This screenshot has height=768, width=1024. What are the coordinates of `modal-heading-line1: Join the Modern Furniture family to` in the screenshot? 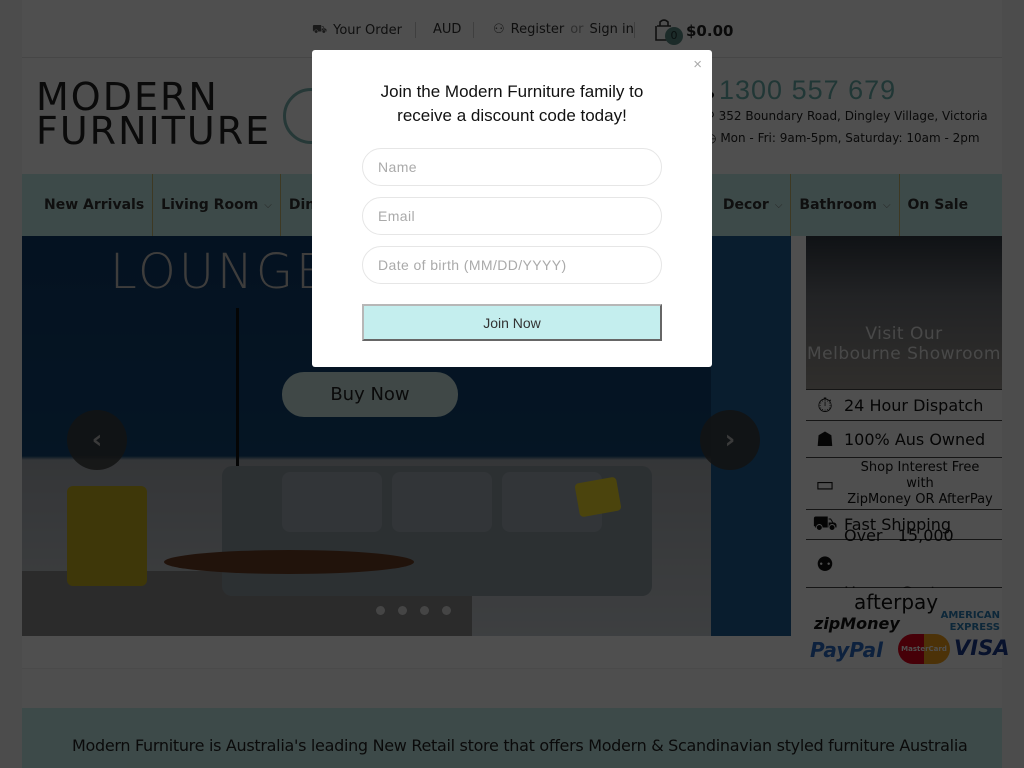 It's located at (512, 91).